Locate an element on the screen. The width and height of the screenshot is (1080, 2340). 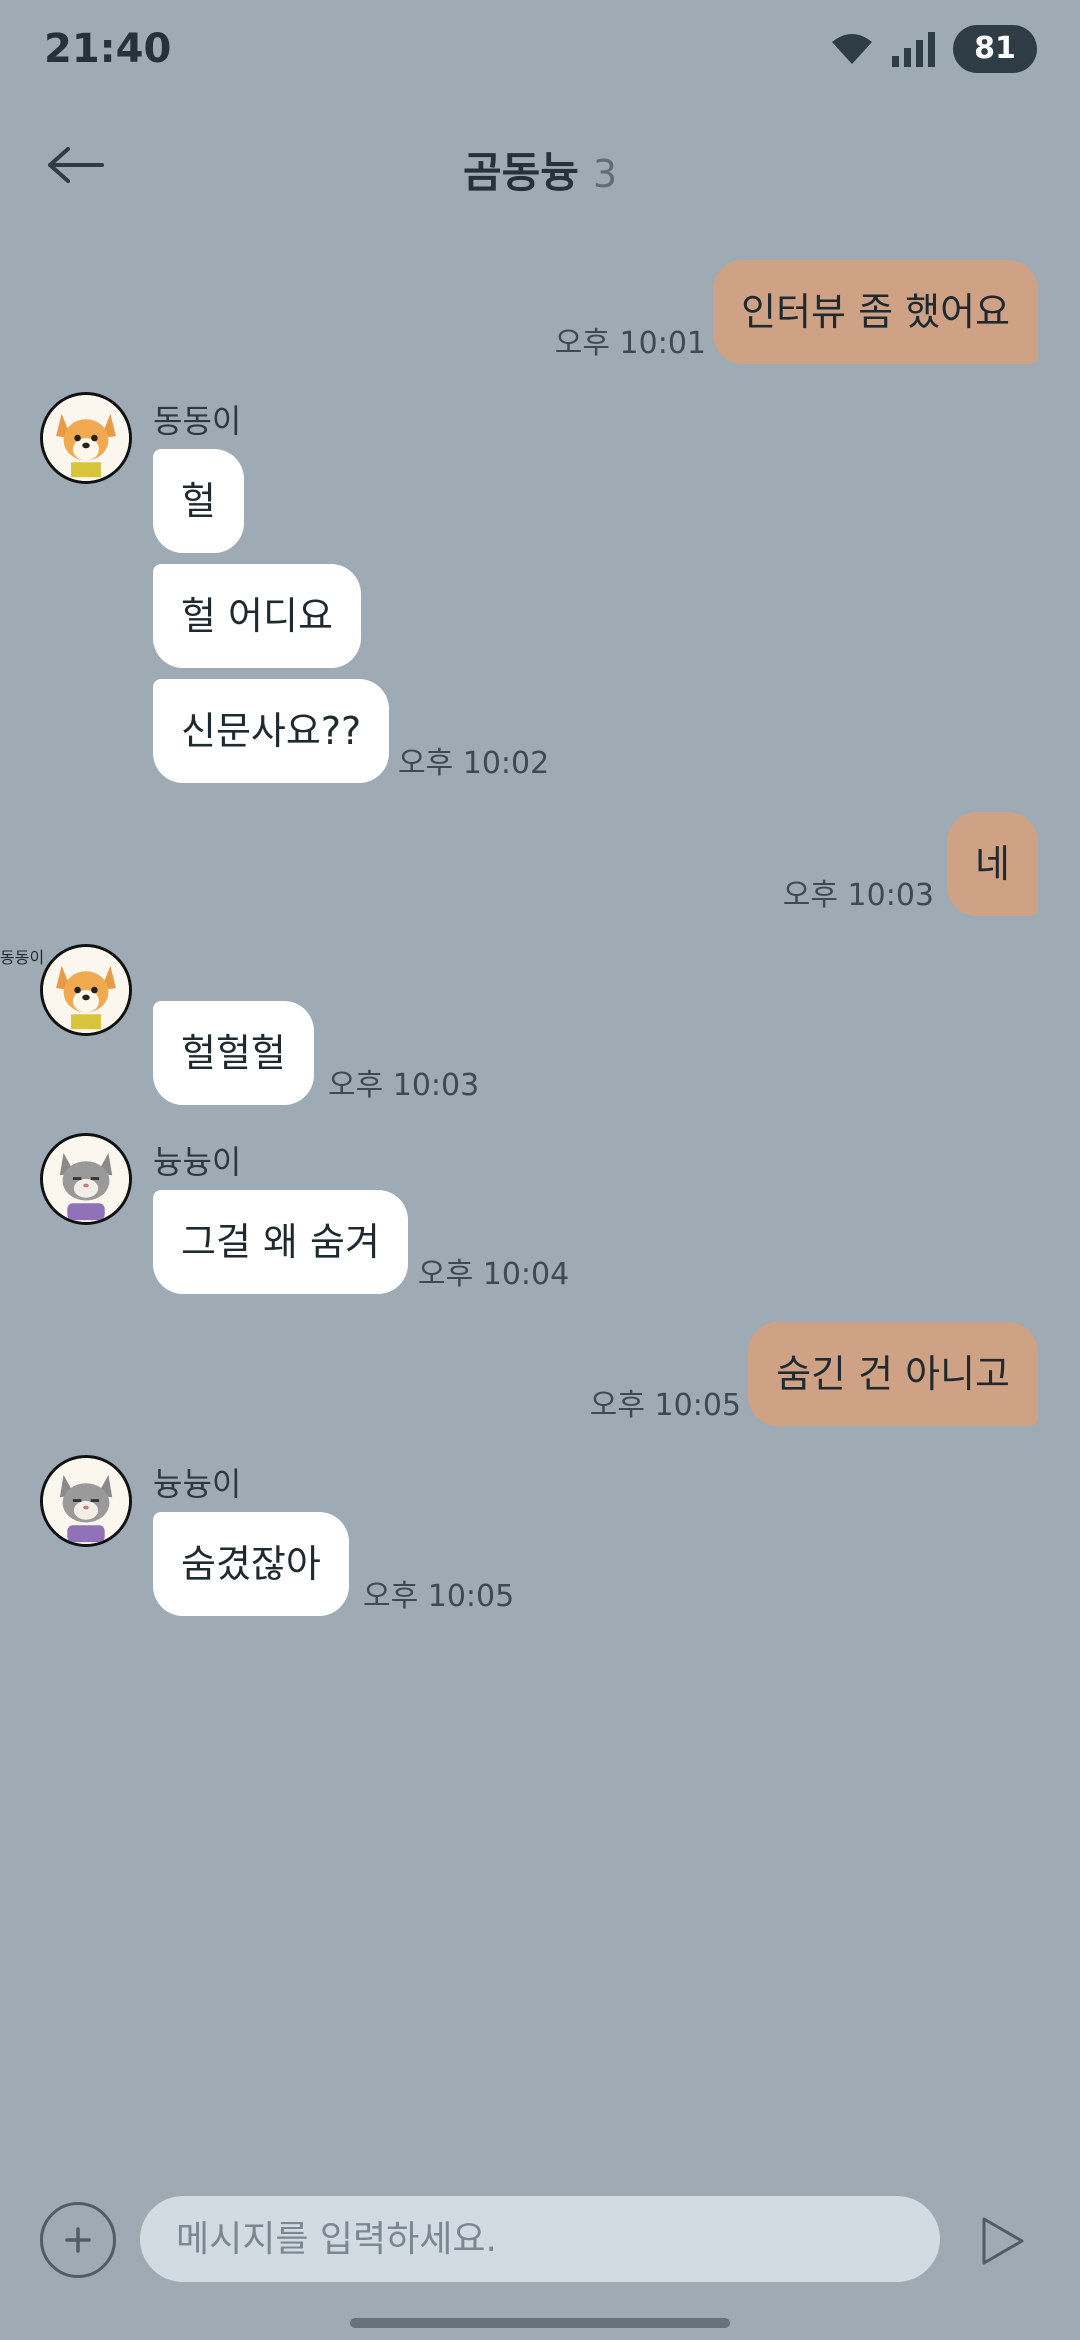
message-time: 오후 10:01 is located at coordinates (630, 343).